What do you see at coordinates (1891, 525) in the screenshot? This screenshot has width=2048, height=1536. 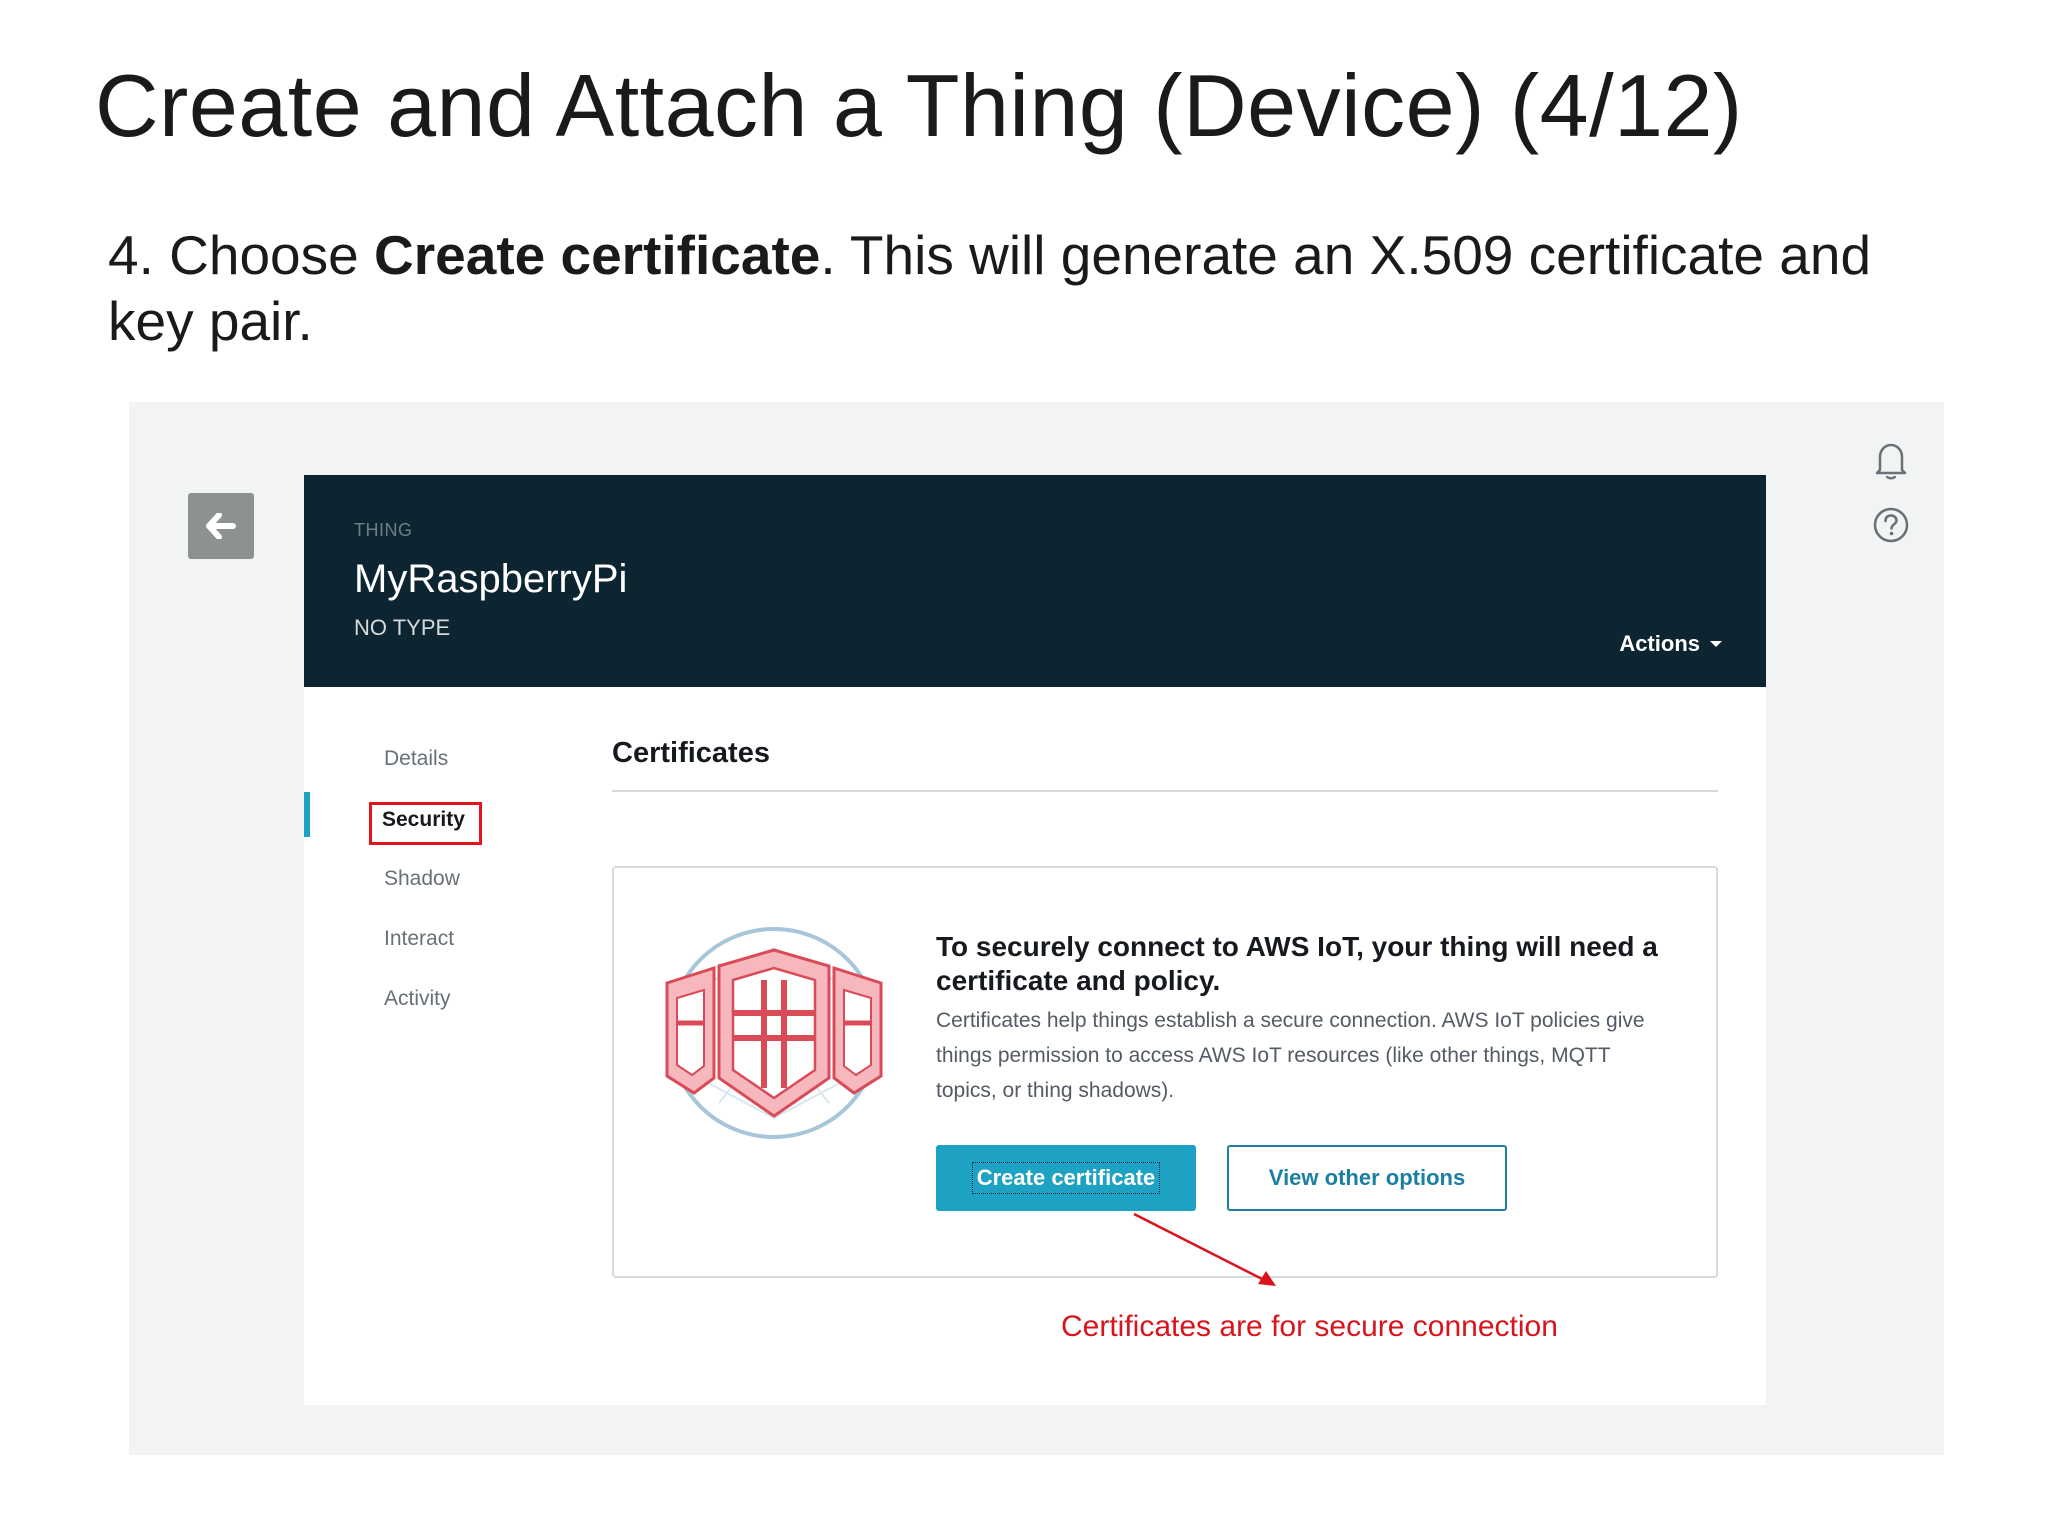 I see `help-circle-icon` at bounding box center [1891, 525].